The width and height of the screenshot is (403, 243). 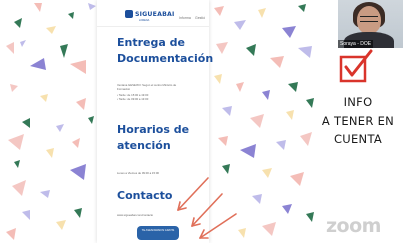 I want to click on brand-logo: SIGUEABAI, so click(x=149, y=14).